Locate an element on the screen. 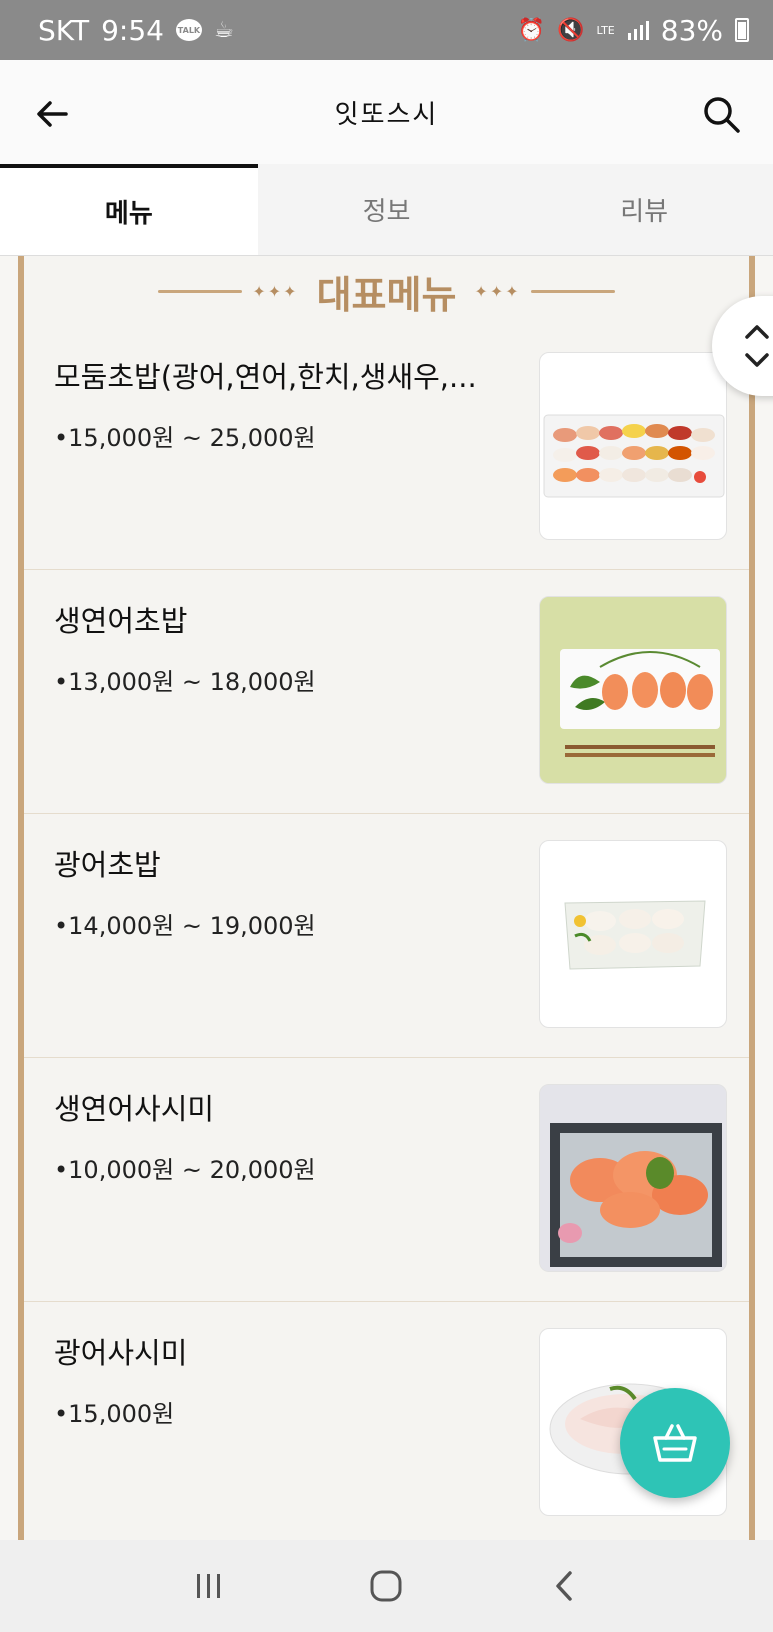 The width and height of the screenshot is (773, 1632). app-header: 잇또스시 is located at coordinates (386, 112).